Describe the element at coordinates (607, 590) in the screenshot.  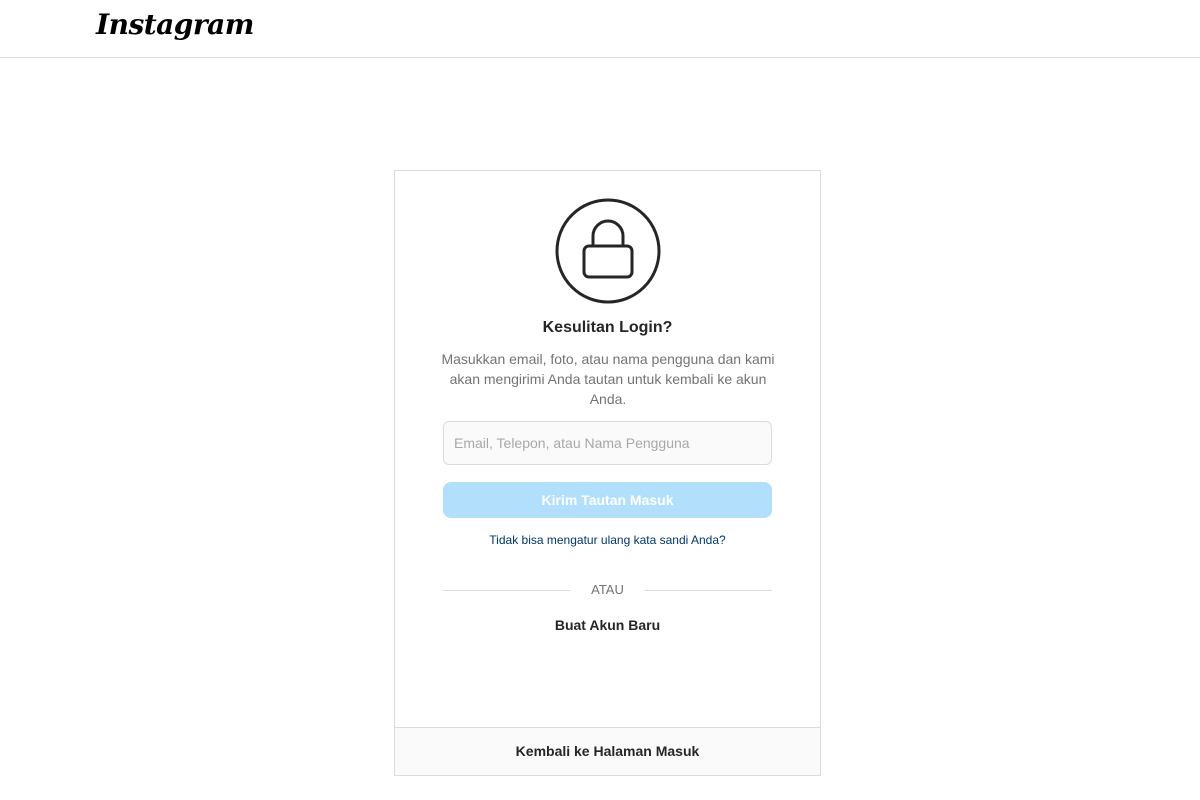
I see `or-divider: ATAU` at that location.